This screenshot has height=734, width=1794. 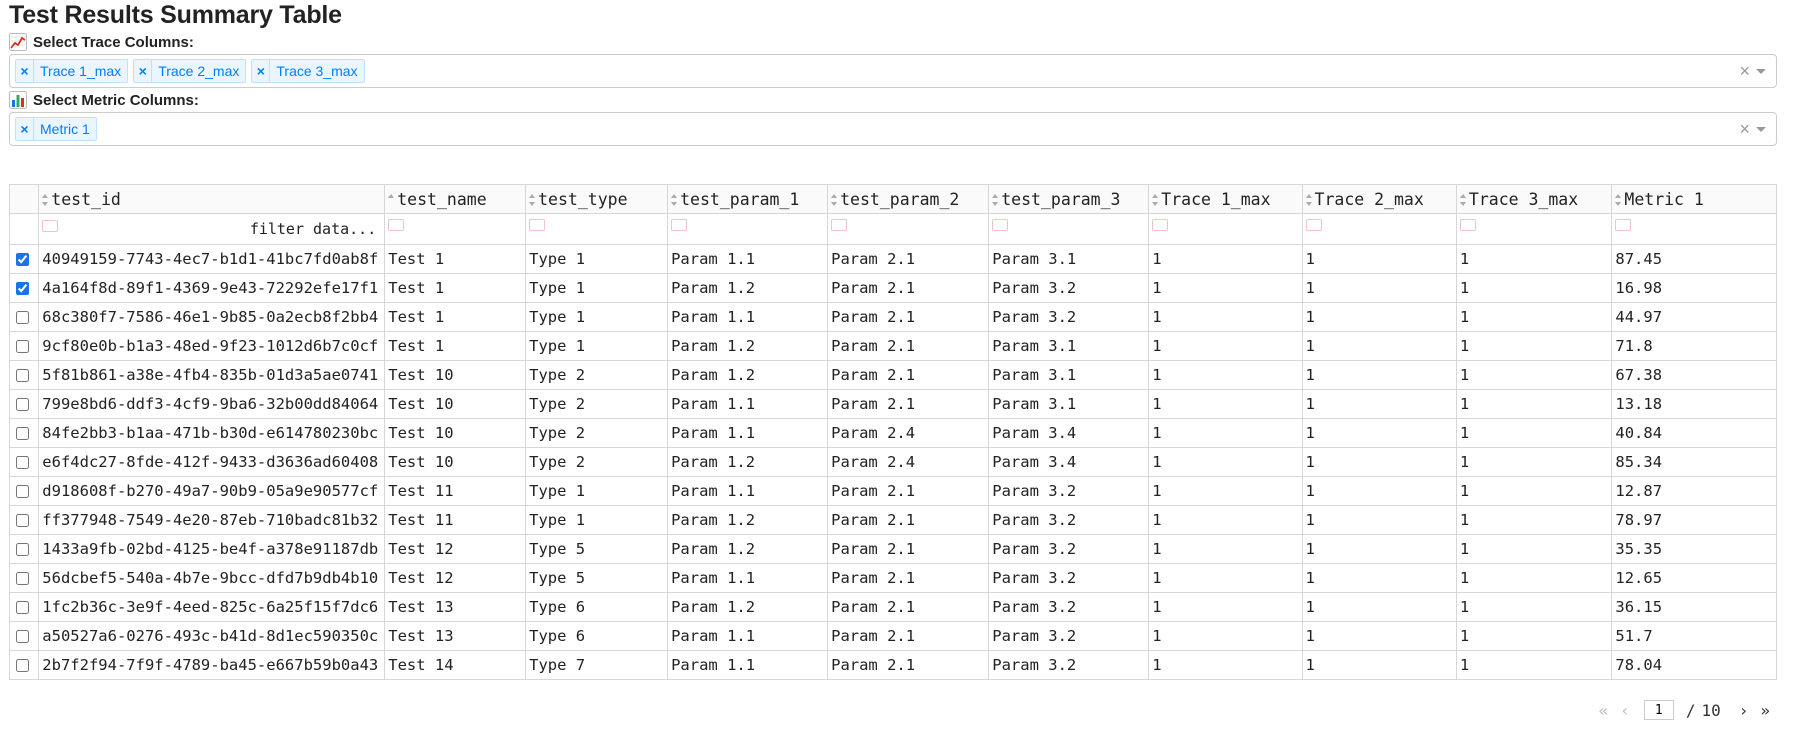 What do you see at coordinates (1069, 199) in the screenshot?
I see `column-header: test_param_3` at bounding box center [1069, 199].